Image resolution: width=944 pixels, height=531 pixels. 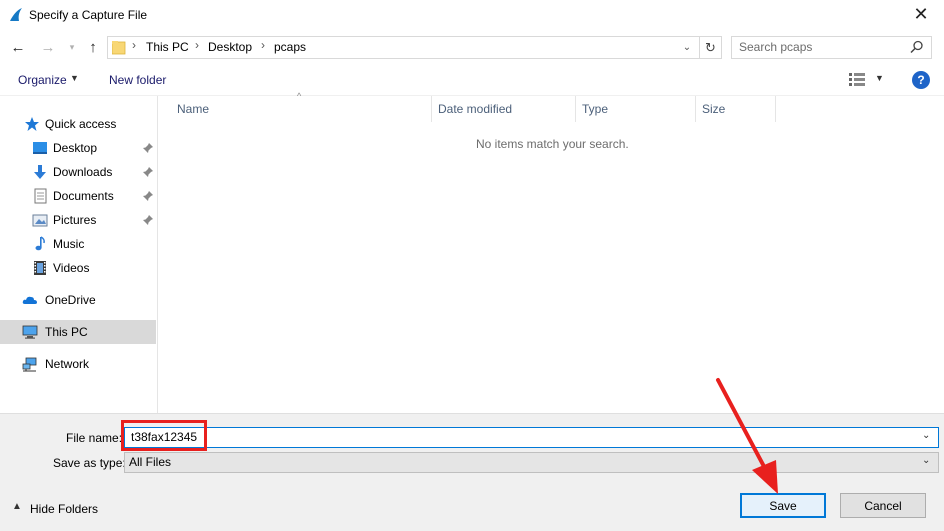 What do you see at coordinates (883, 505) in the screenshot?
I see `cancel-button: Cancel` at bounding box center [883, 505].